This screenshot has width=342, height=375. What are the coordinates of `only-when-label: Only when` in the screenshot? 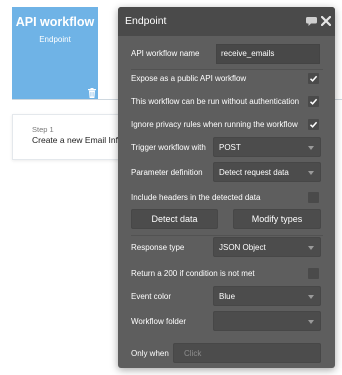 It's located at (150, 353).